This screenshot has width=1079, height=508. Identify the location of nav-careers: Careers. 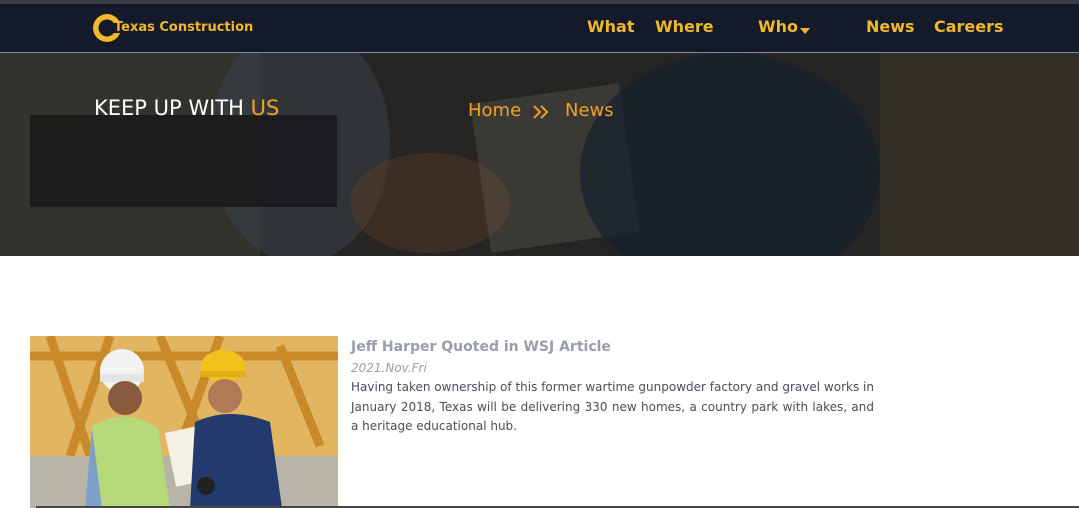
(969, 26).